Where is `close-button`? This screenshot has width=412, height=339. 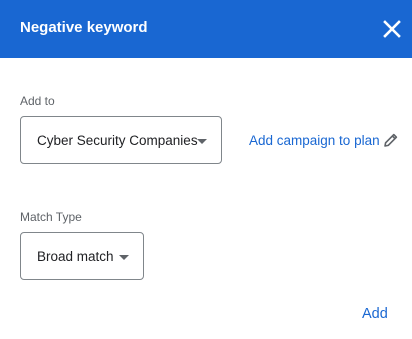 close-button is located at coordinates (392, 29).